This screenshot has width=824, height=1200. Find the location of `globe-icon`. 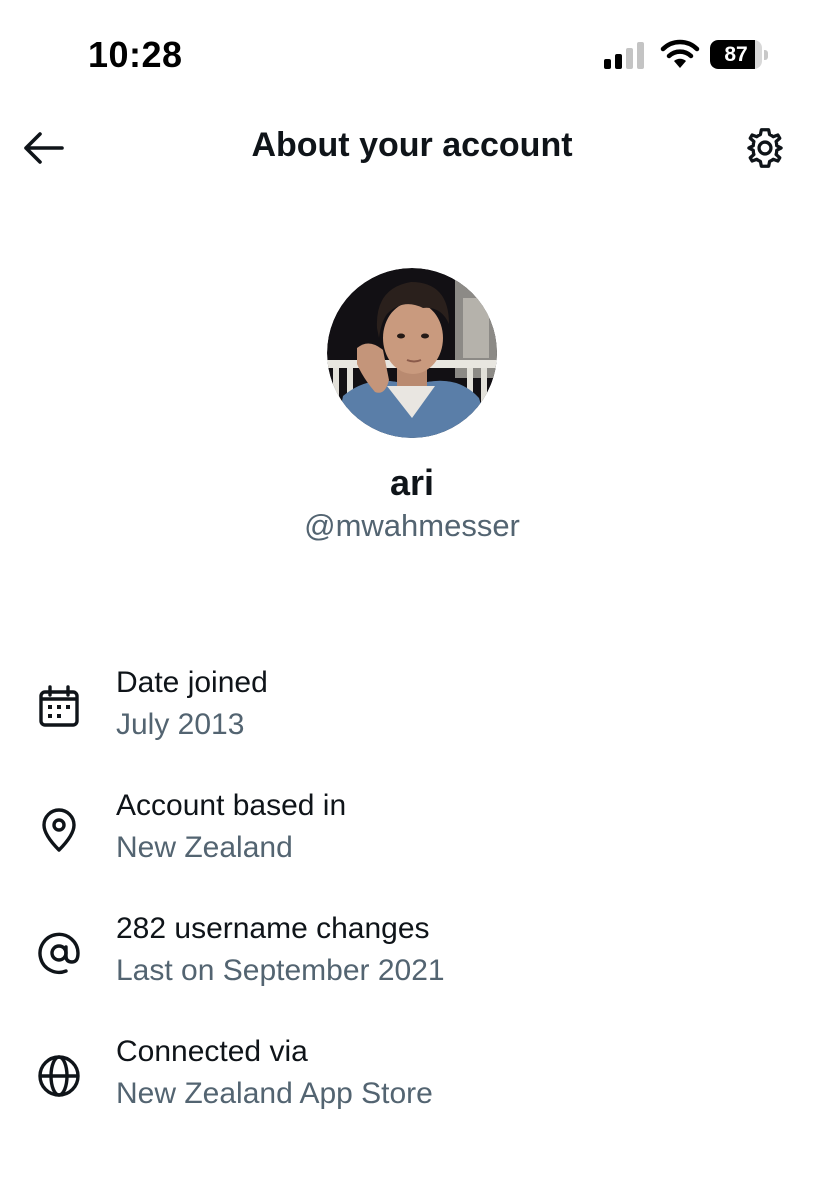

globe-icon is located at coordinates (59, 1076).